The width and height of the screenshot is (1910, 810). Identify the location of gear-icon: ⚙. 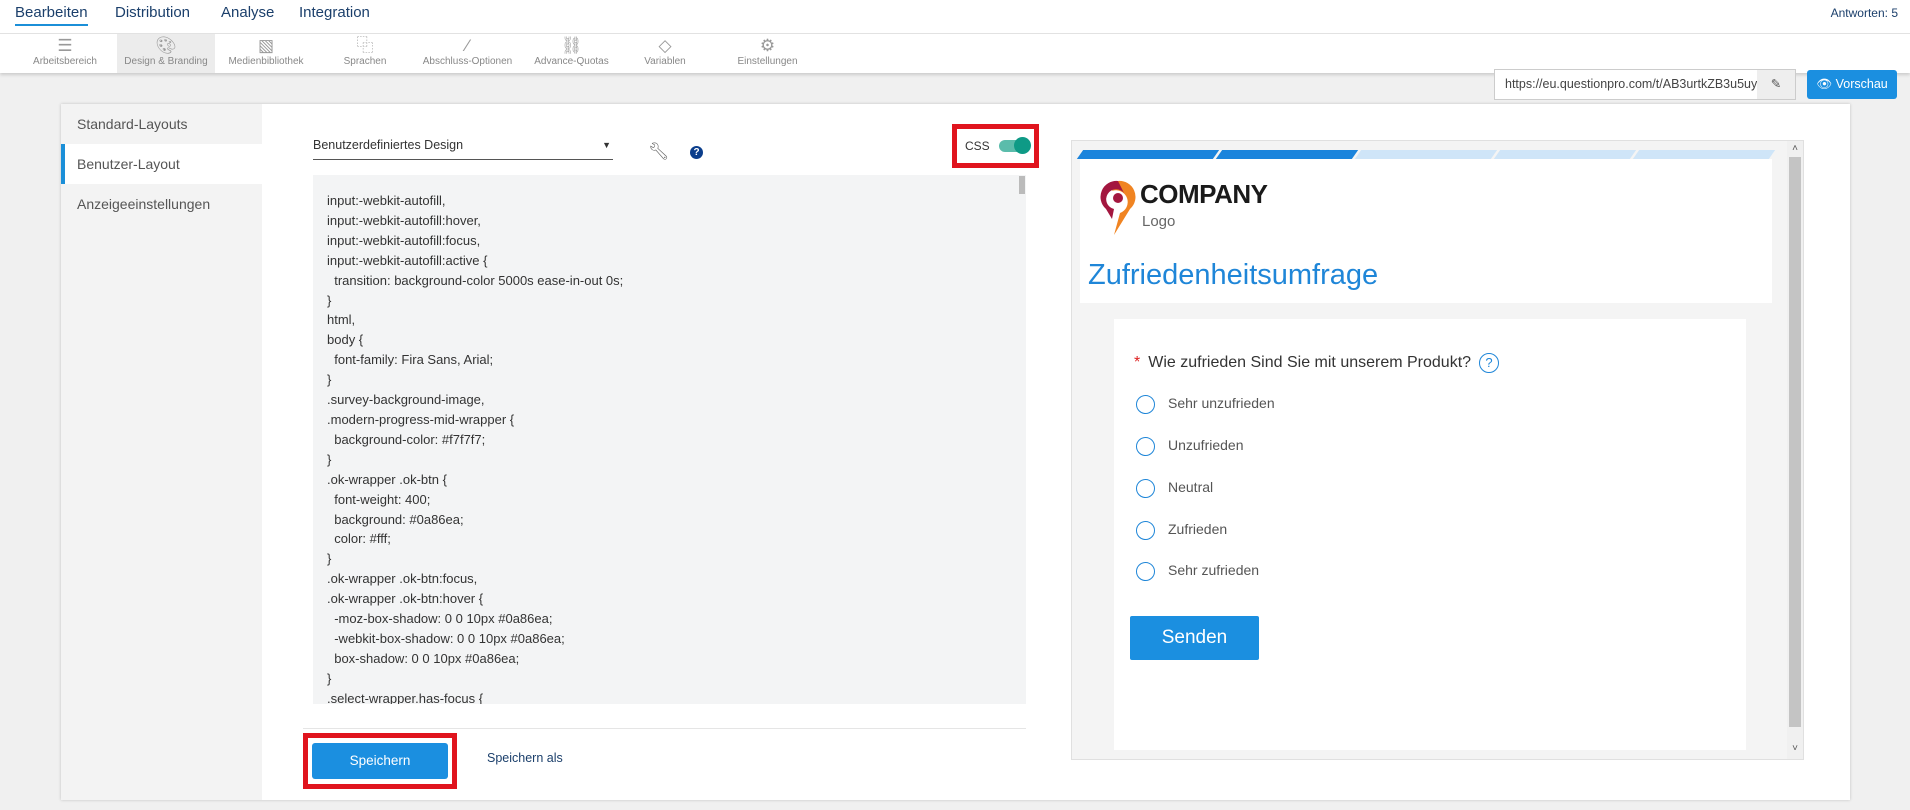
(767, 45).